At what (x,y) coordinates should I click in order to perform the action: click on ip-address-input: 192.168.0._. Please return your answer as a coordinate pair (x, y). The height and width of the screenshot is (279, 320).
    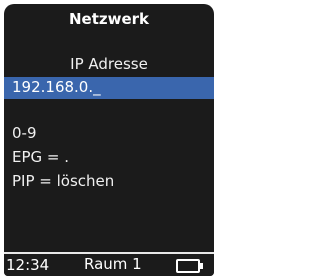
    Looking at the image, I should click on (107, 88).